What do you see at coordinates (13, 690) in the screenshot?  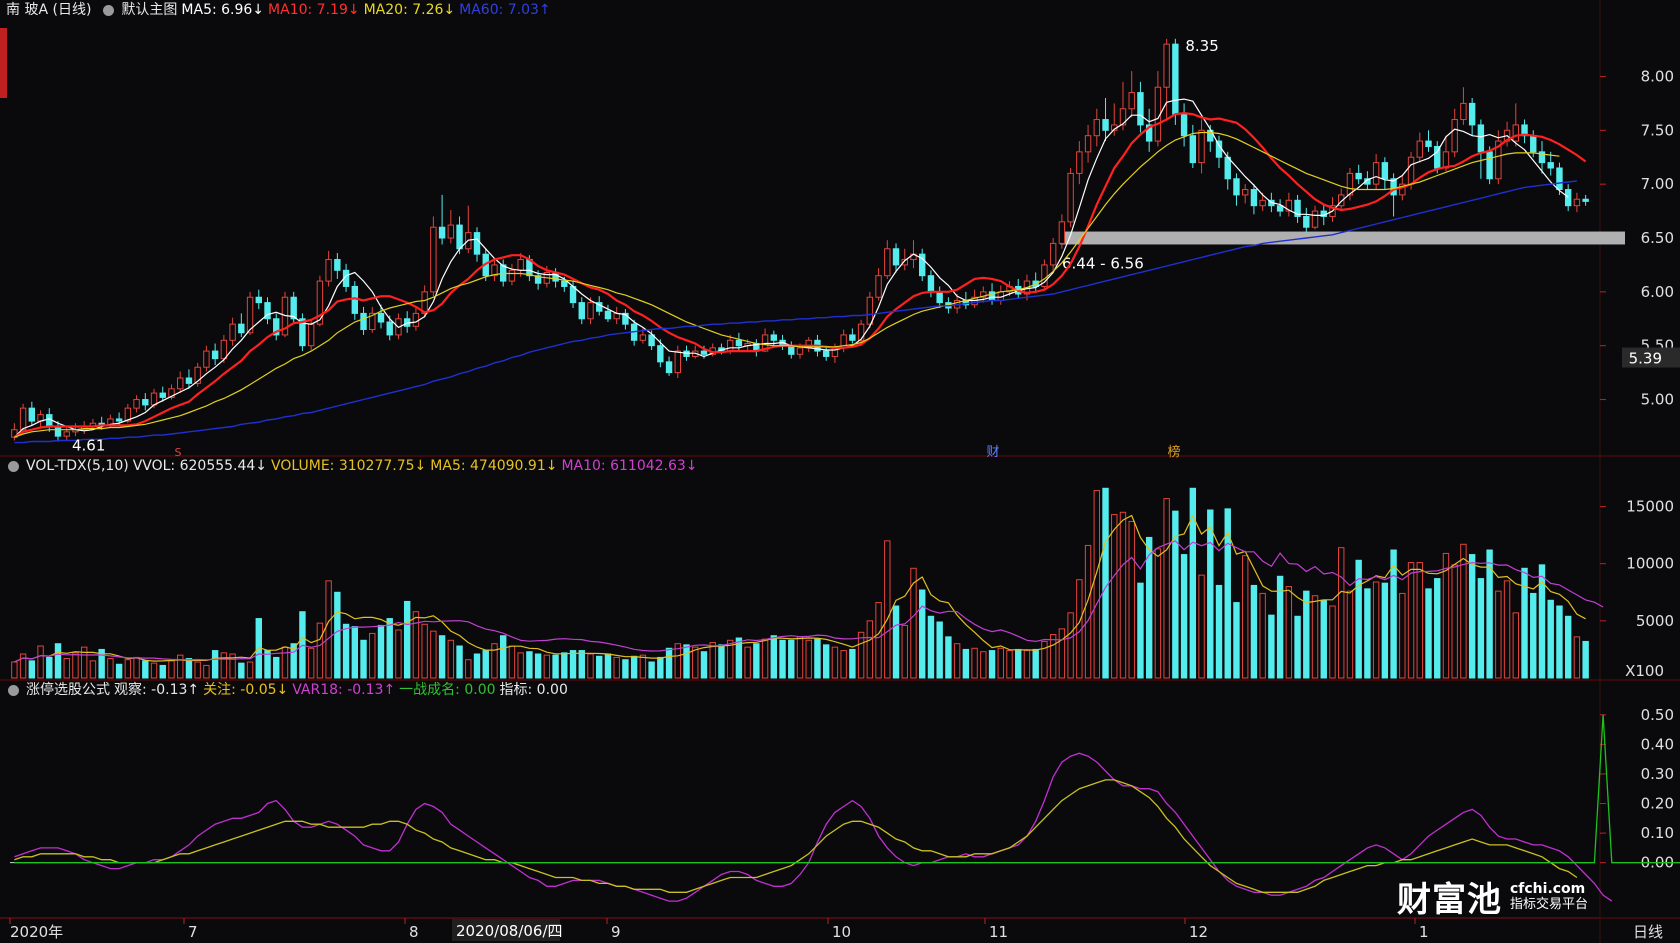 I see `indicator-settings-dot-icon` at bounding box center [13, 690].